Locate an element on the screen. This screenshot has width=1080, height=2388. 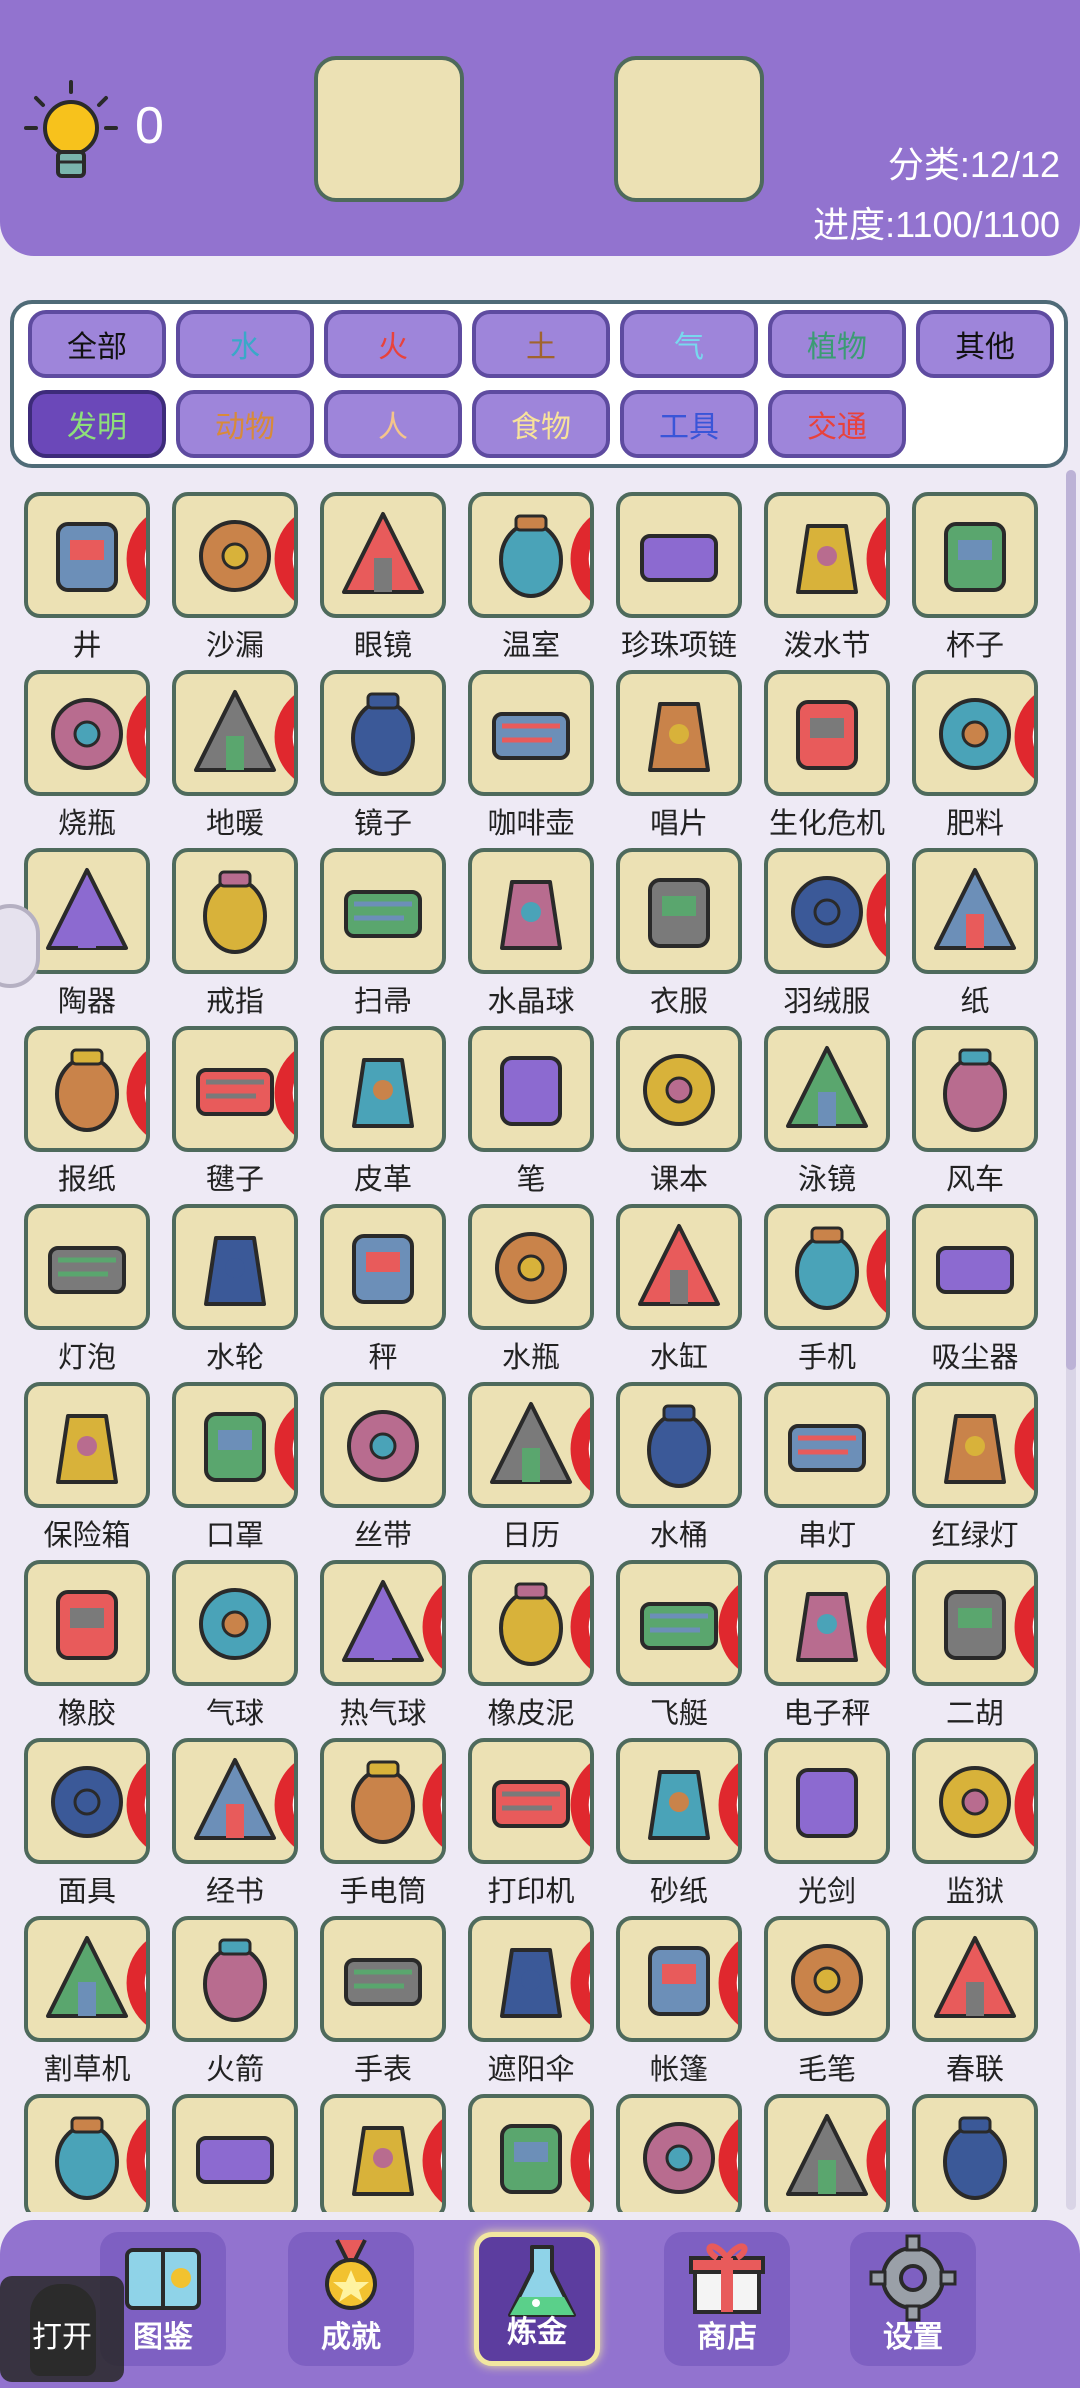
nav-gear: 设置 is located at coordinates (913, 2299).